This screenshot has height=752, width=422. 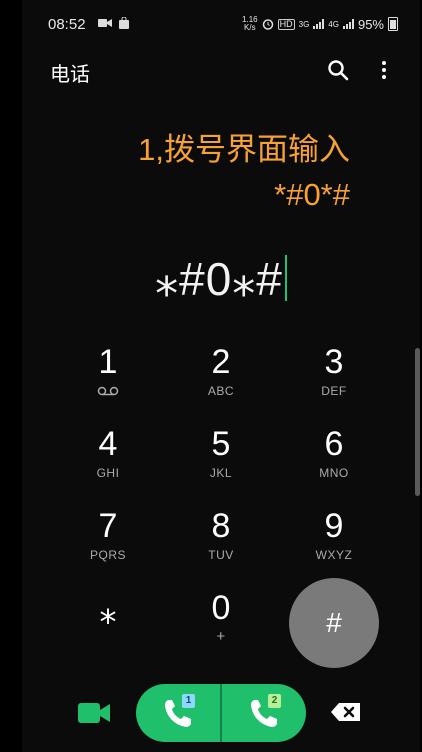 I want to click on status-time: 08:52, so click(x=67, y=24).